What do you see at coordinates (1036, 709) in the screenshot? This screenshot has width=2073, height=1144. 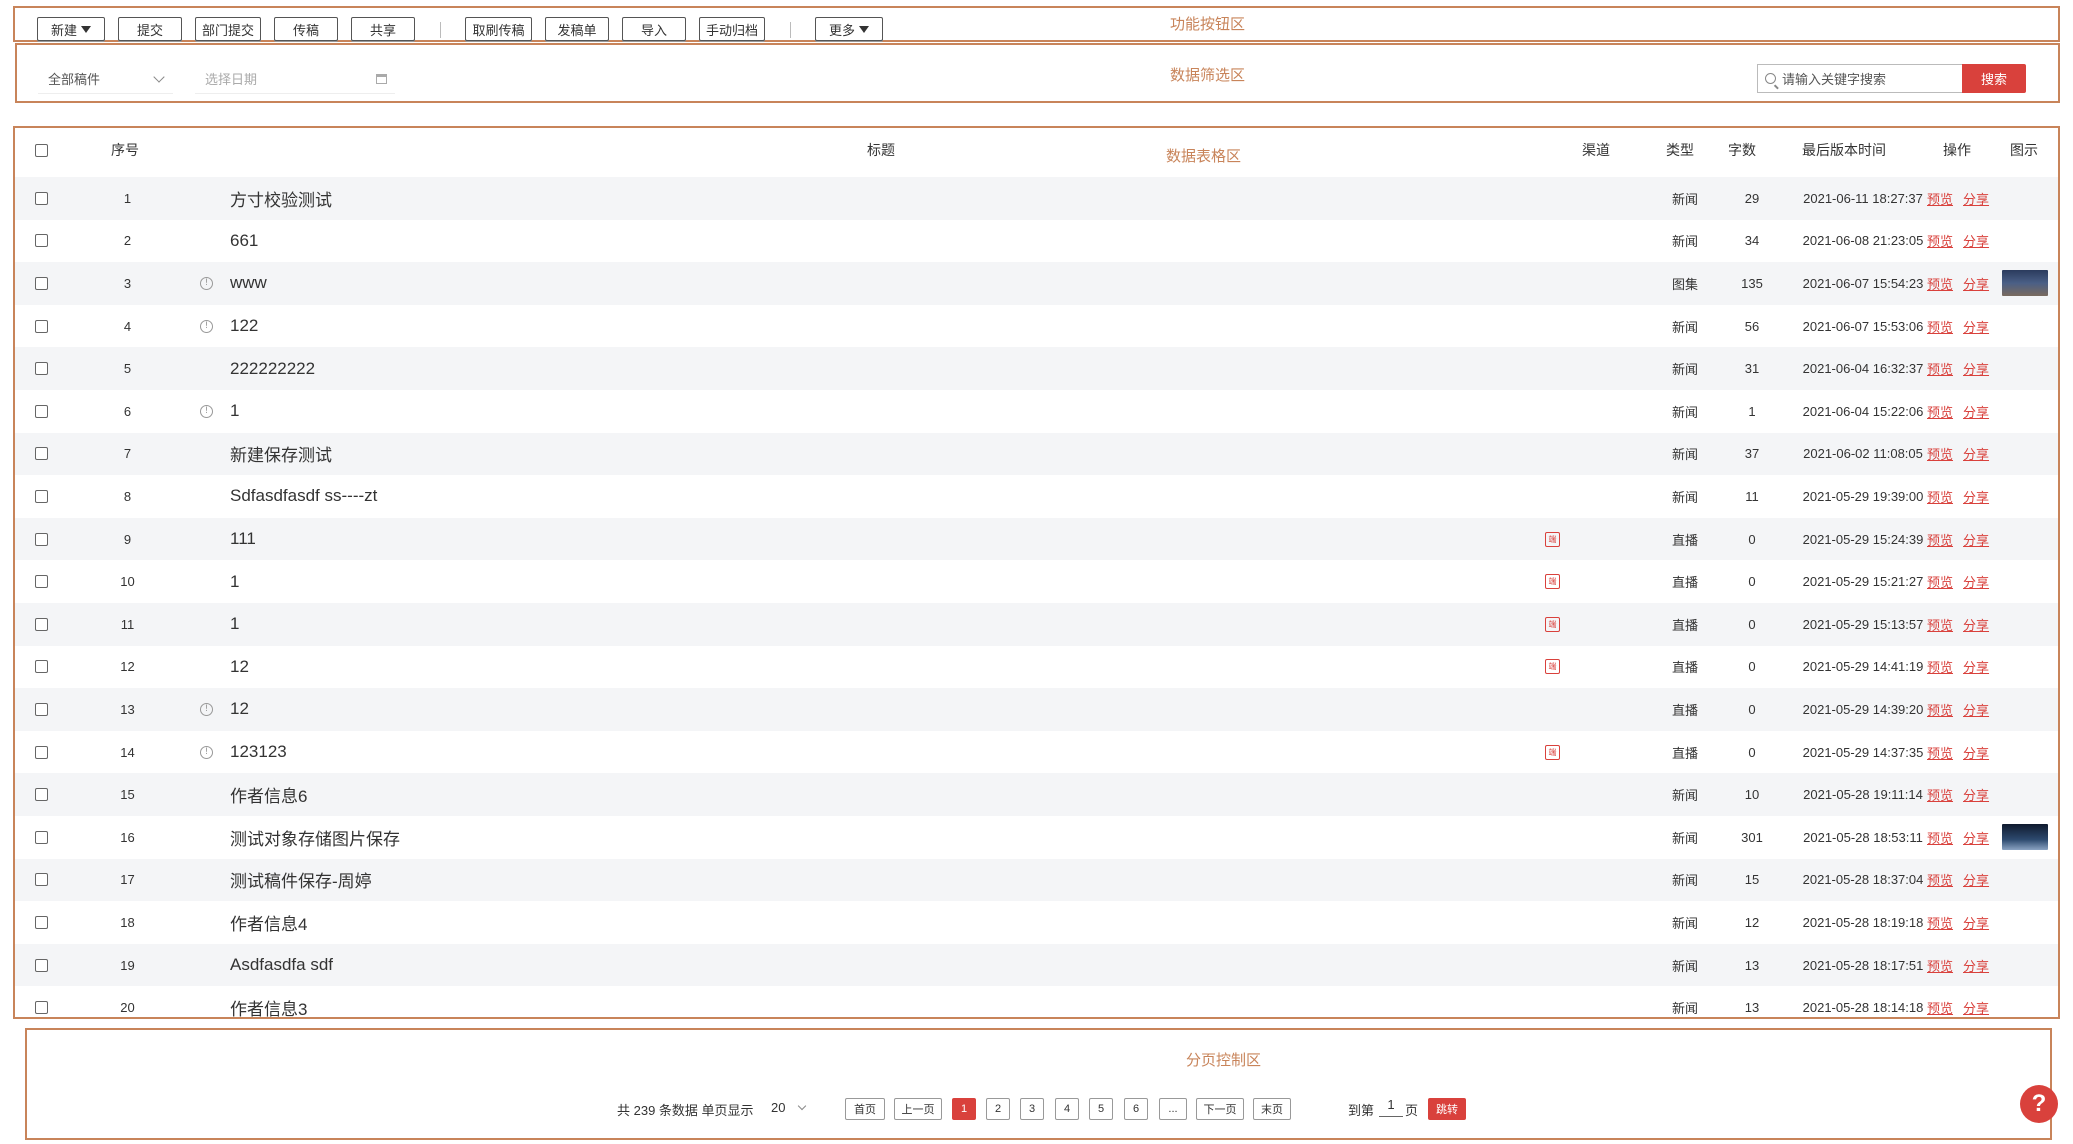 I see `table-row: 13! 12 直播 0 2021-05-29 14:39:20 预览 分享` at bounding box center [1036, 709].